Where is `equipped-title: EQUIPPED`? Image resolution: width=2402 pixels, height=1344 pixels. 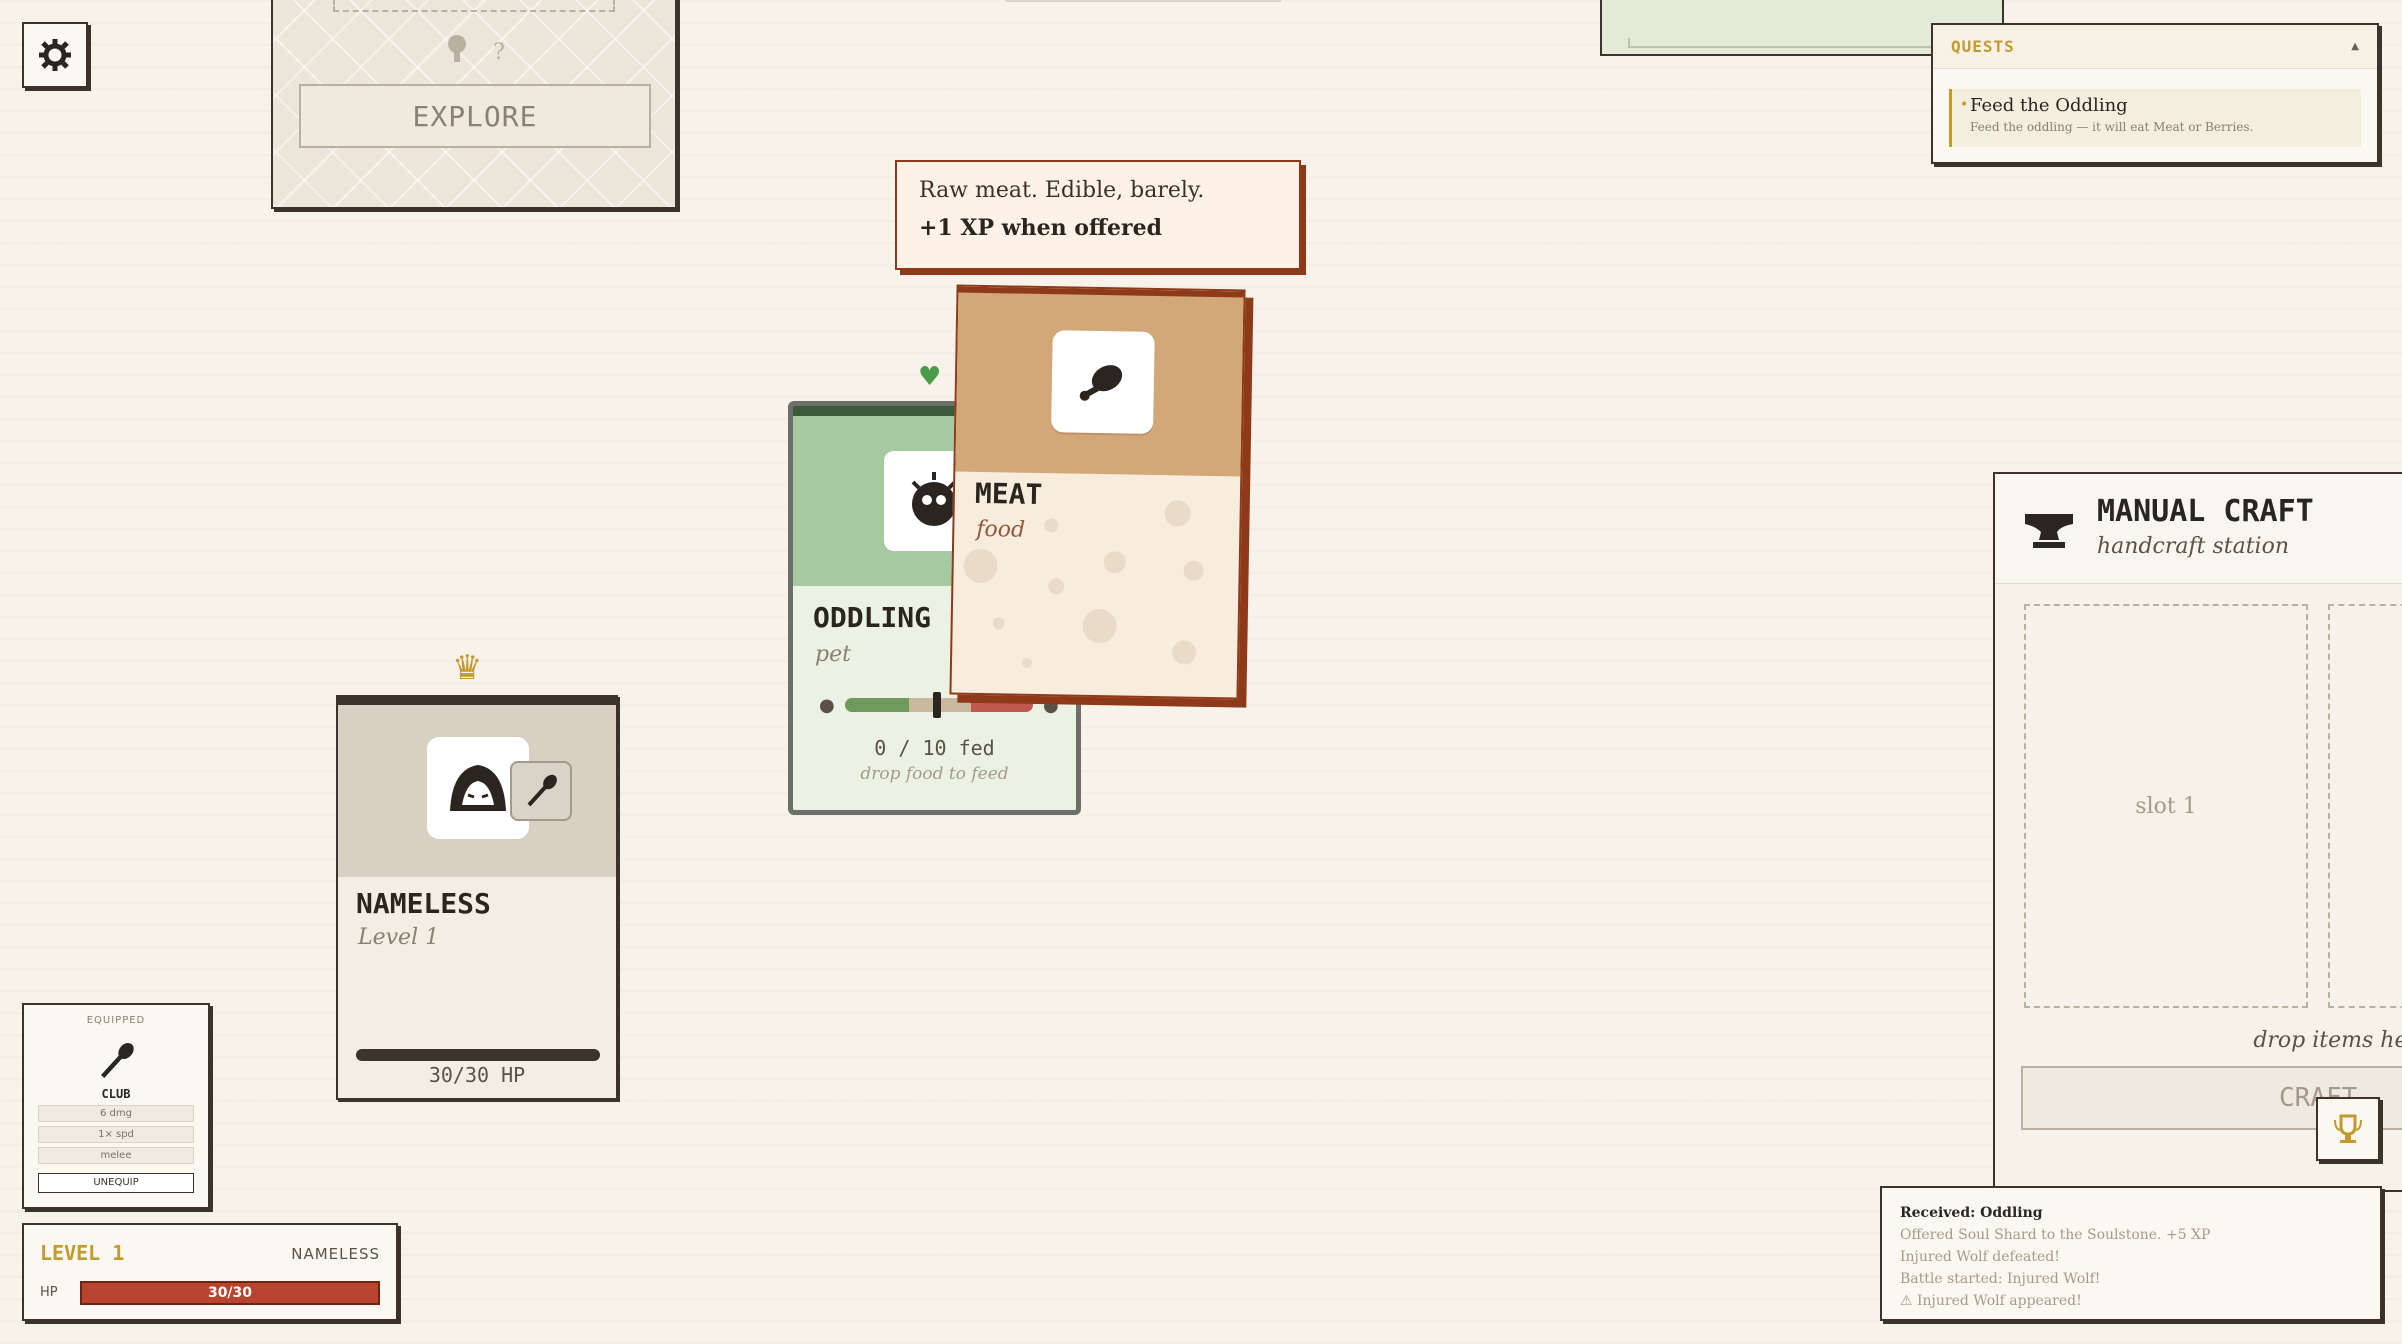 equipped-title: EQUIPPED is located at coordinates (116, 1020).